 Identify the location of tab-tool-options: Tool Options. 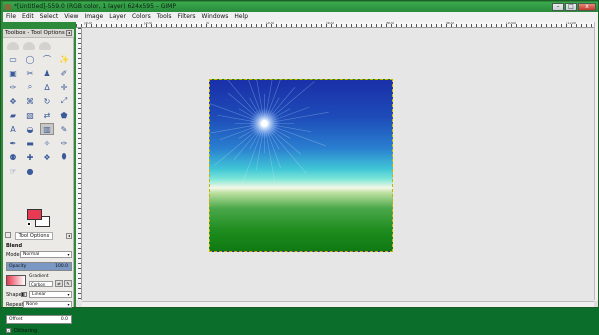
(34, 236).